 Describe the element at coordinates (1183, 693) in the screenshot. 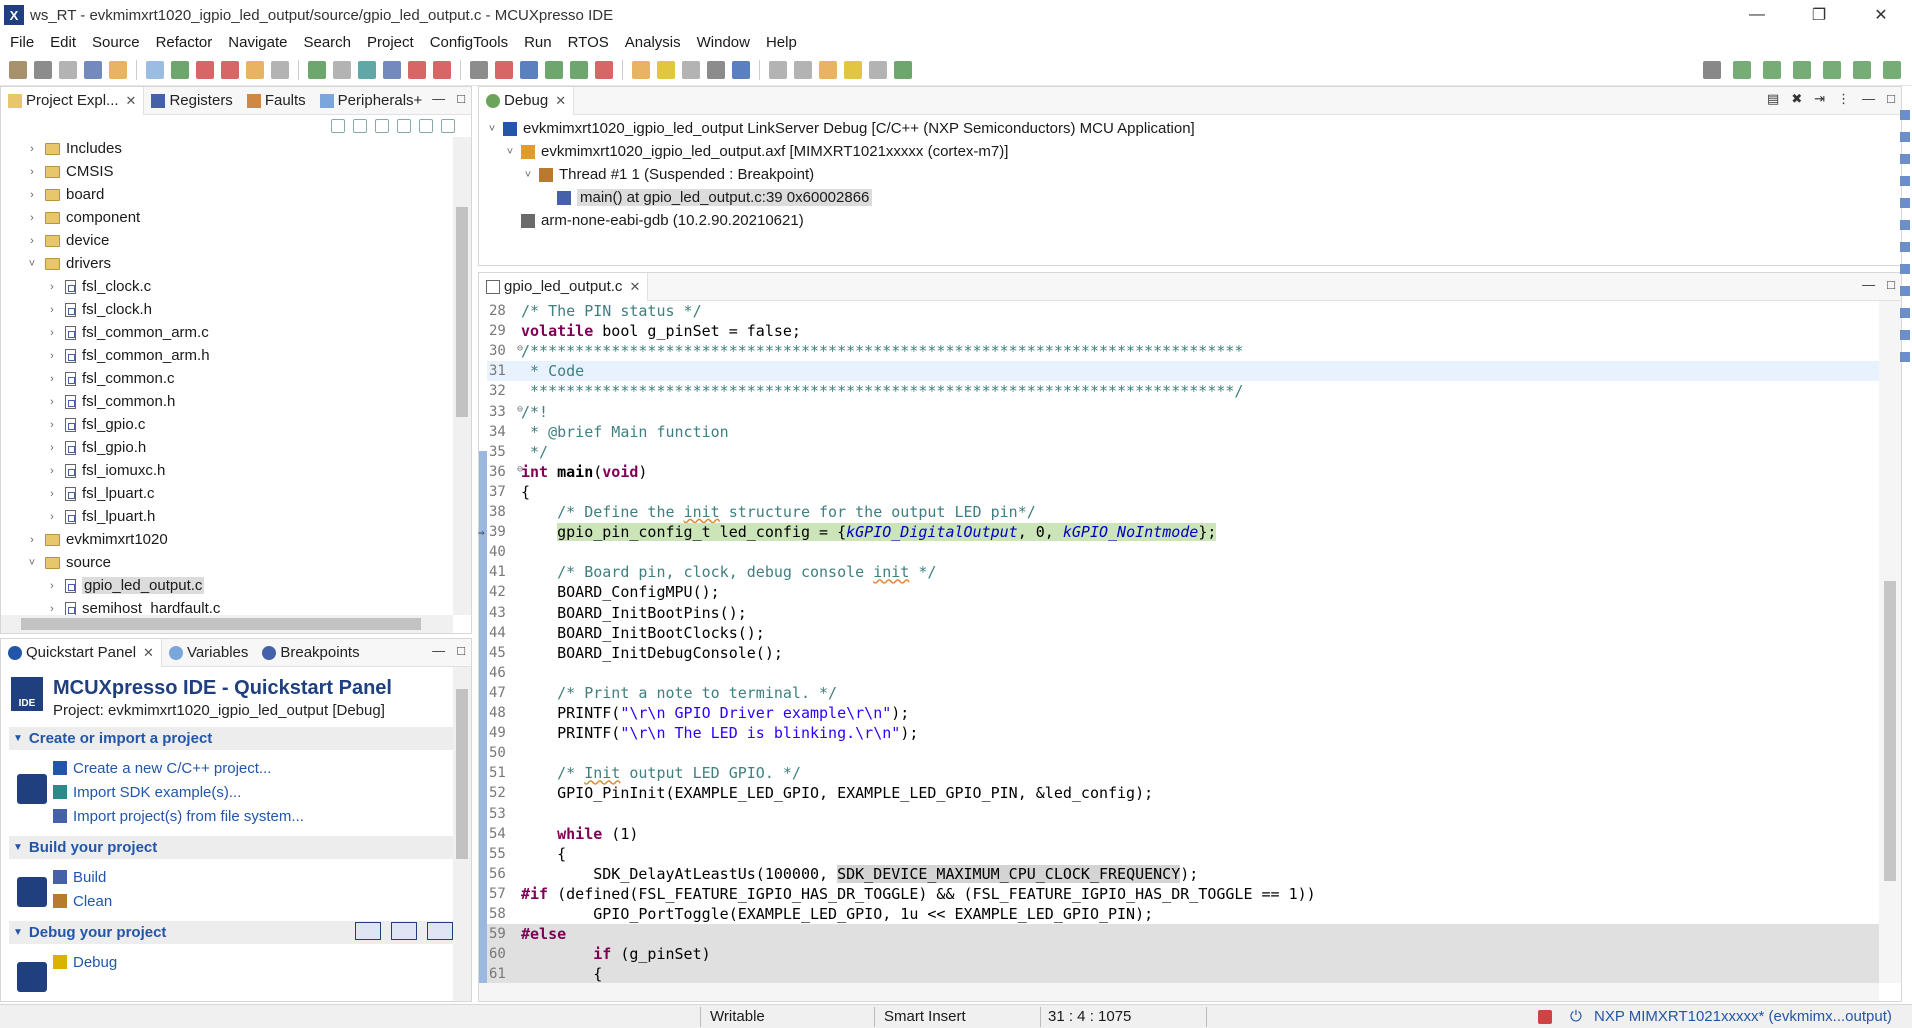

I see `code-line: 47 /* Print a note to terminal. */` at that location.